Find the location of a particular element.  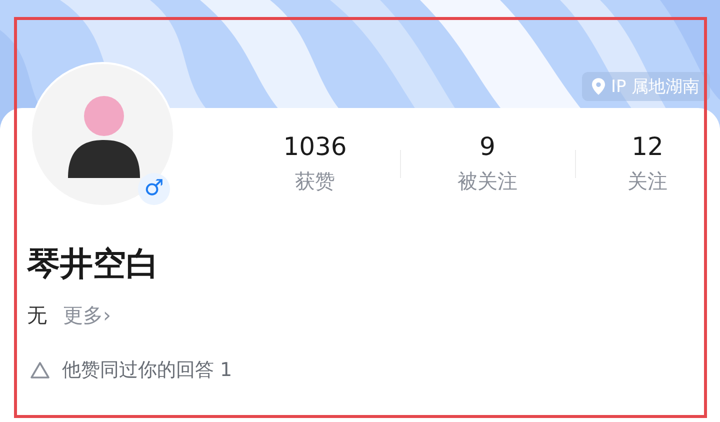

more-link: 更多› is located at coordinates (87, 315).